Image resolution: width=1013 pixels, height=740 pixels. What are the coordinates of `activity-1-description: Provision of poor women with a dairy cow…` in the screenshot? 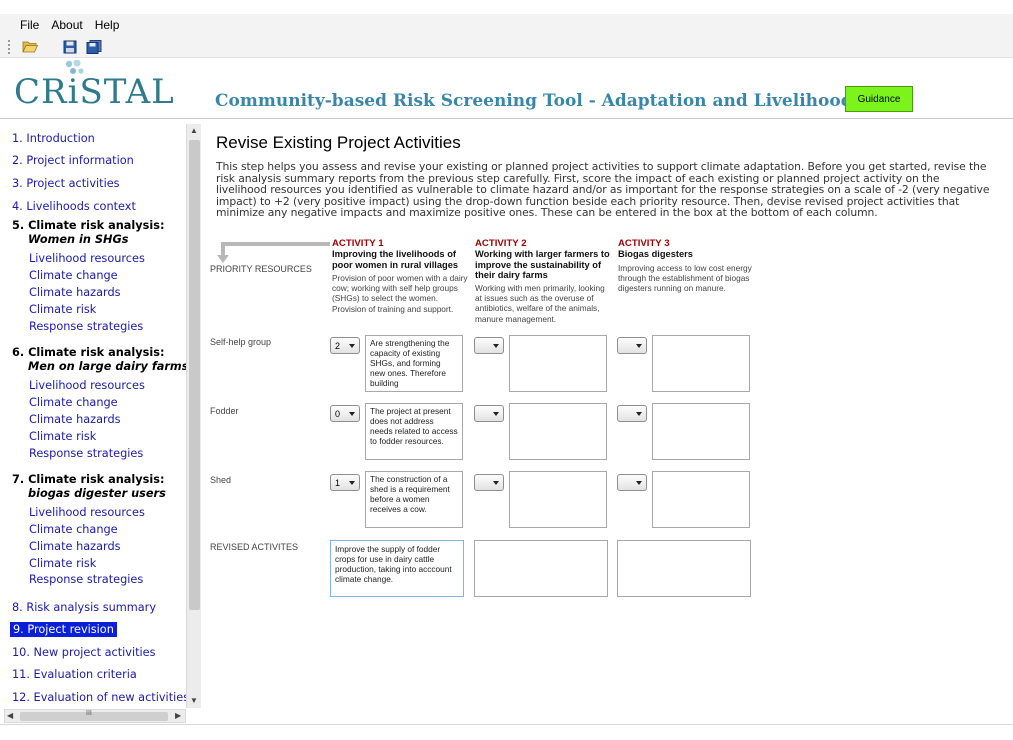 It's located at (400, 293).